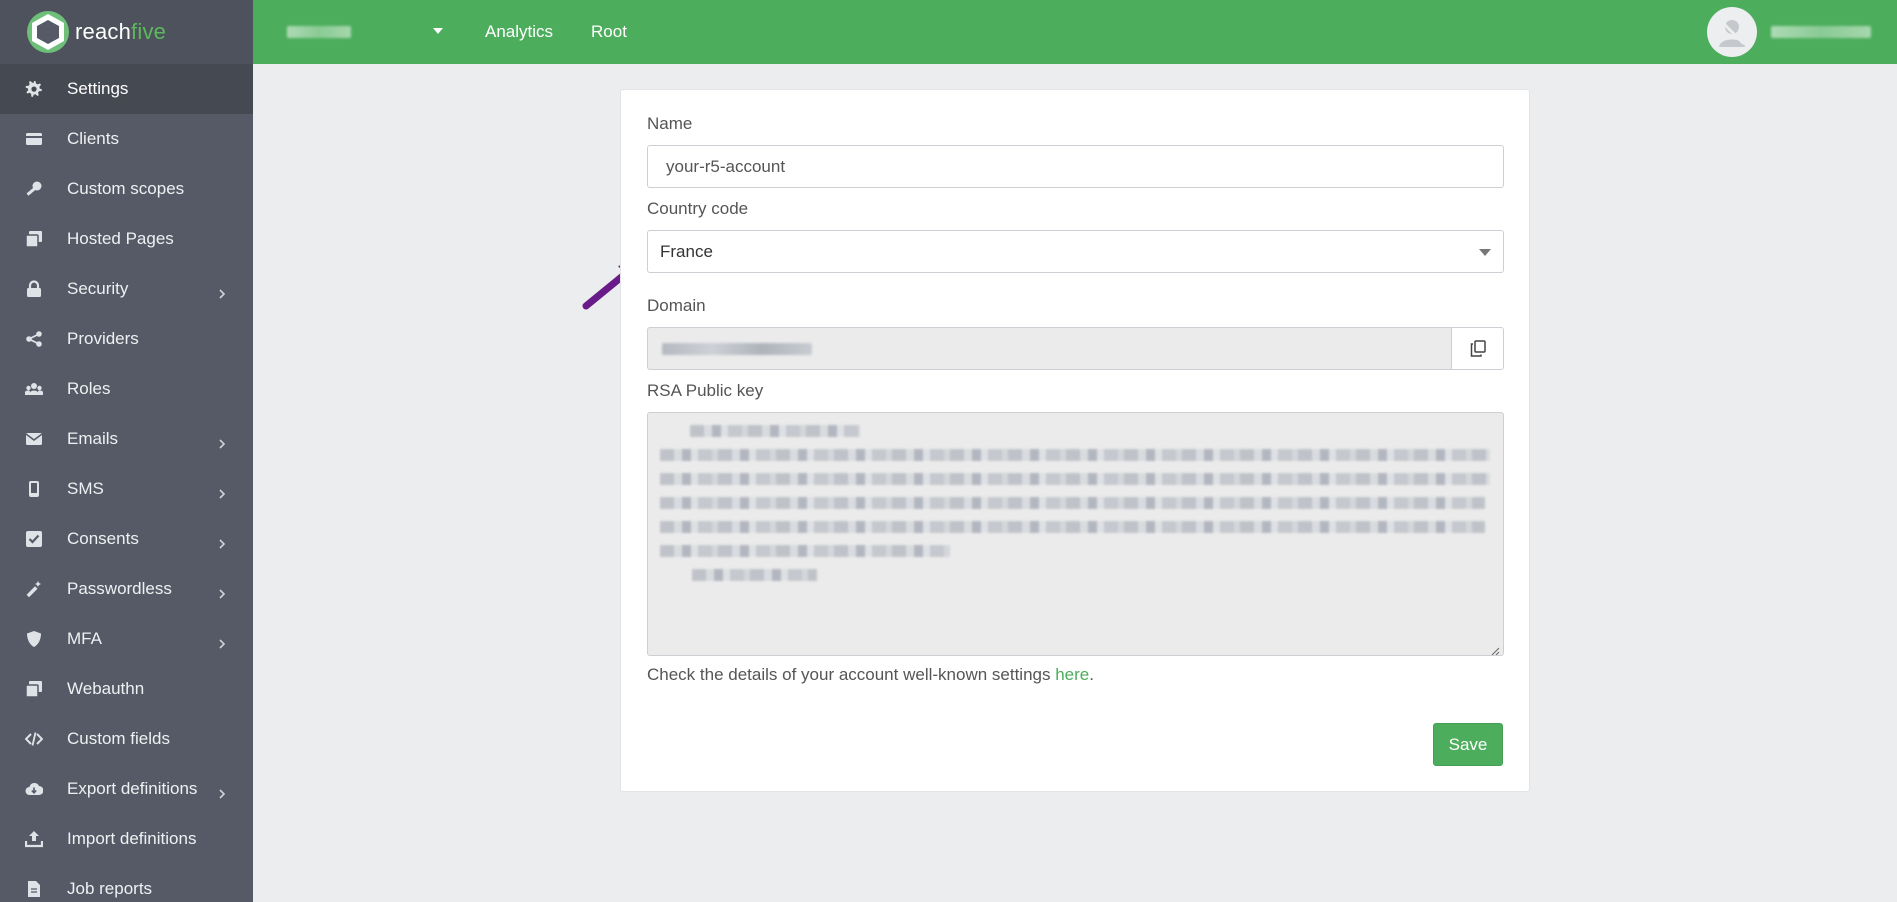 This screenshot has height=902, width=1897. I want to click on domain-field, so click(1075, 348).